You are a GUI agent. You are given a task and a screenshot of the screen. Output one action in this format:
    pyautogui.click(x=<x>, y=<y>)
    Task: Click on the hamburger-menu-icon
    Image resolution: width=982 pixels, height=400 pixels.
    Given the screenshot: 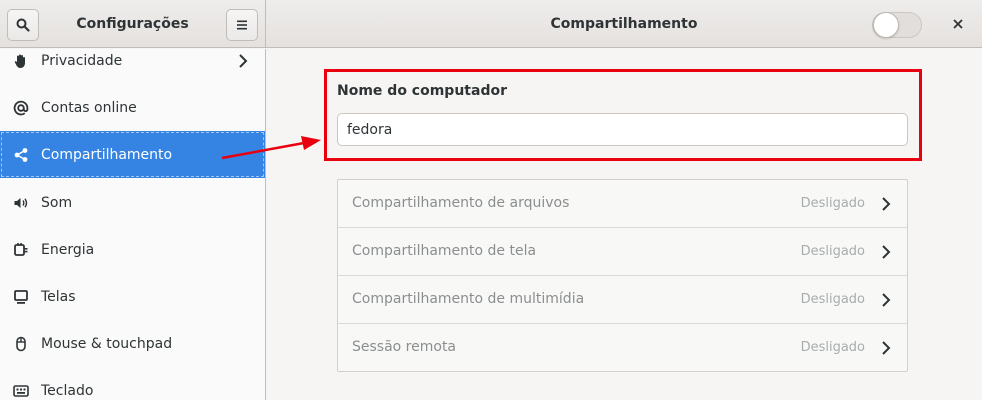 What is the action you would take?
    pyautogui.click(x=242, y=25)
    